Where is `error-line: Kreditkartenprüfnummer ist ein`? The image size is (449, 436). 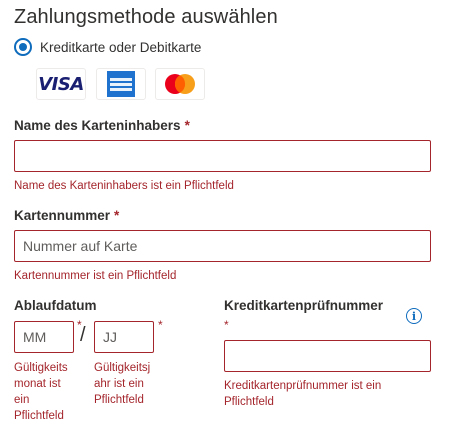
error-line: Kreditkartenprüfnummer ist ein is located at coordinates (303, 386).